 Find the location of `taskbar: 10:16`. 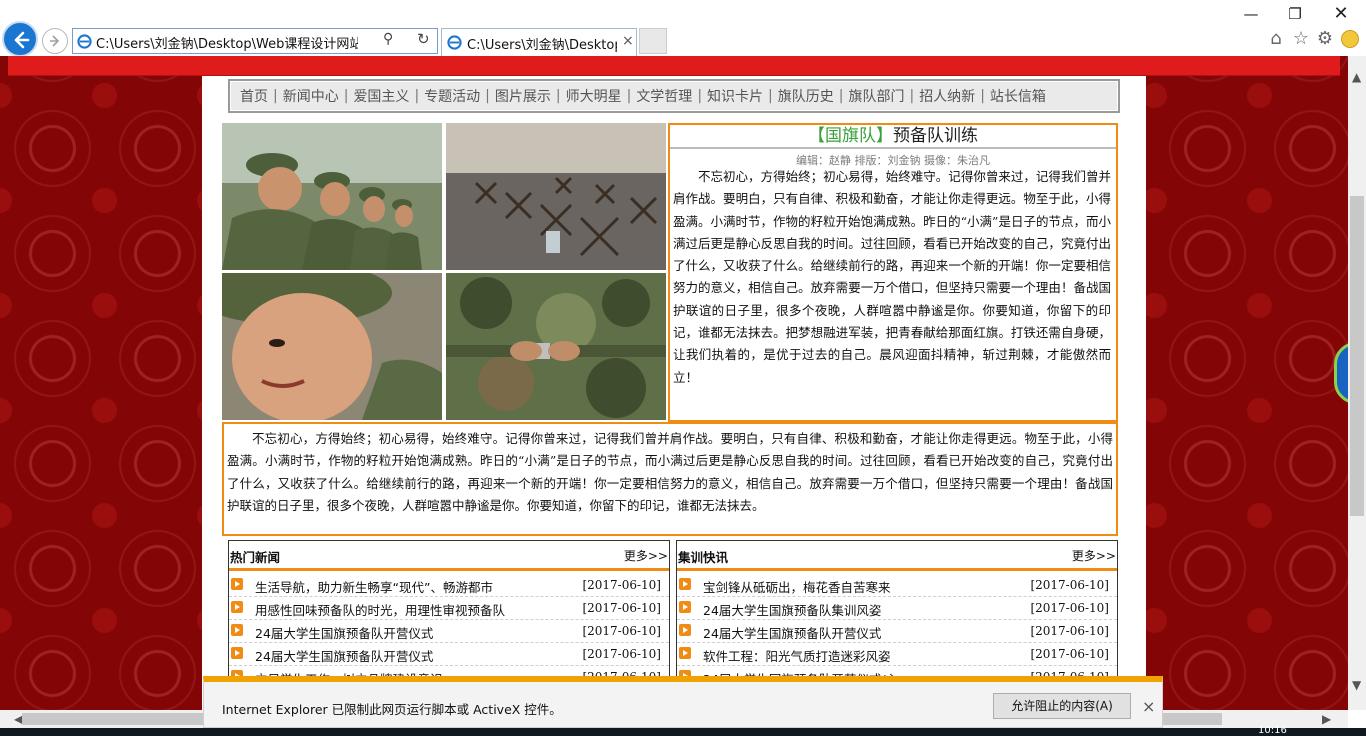

taskbar: 10:16 is located at coordinates (683, 730).